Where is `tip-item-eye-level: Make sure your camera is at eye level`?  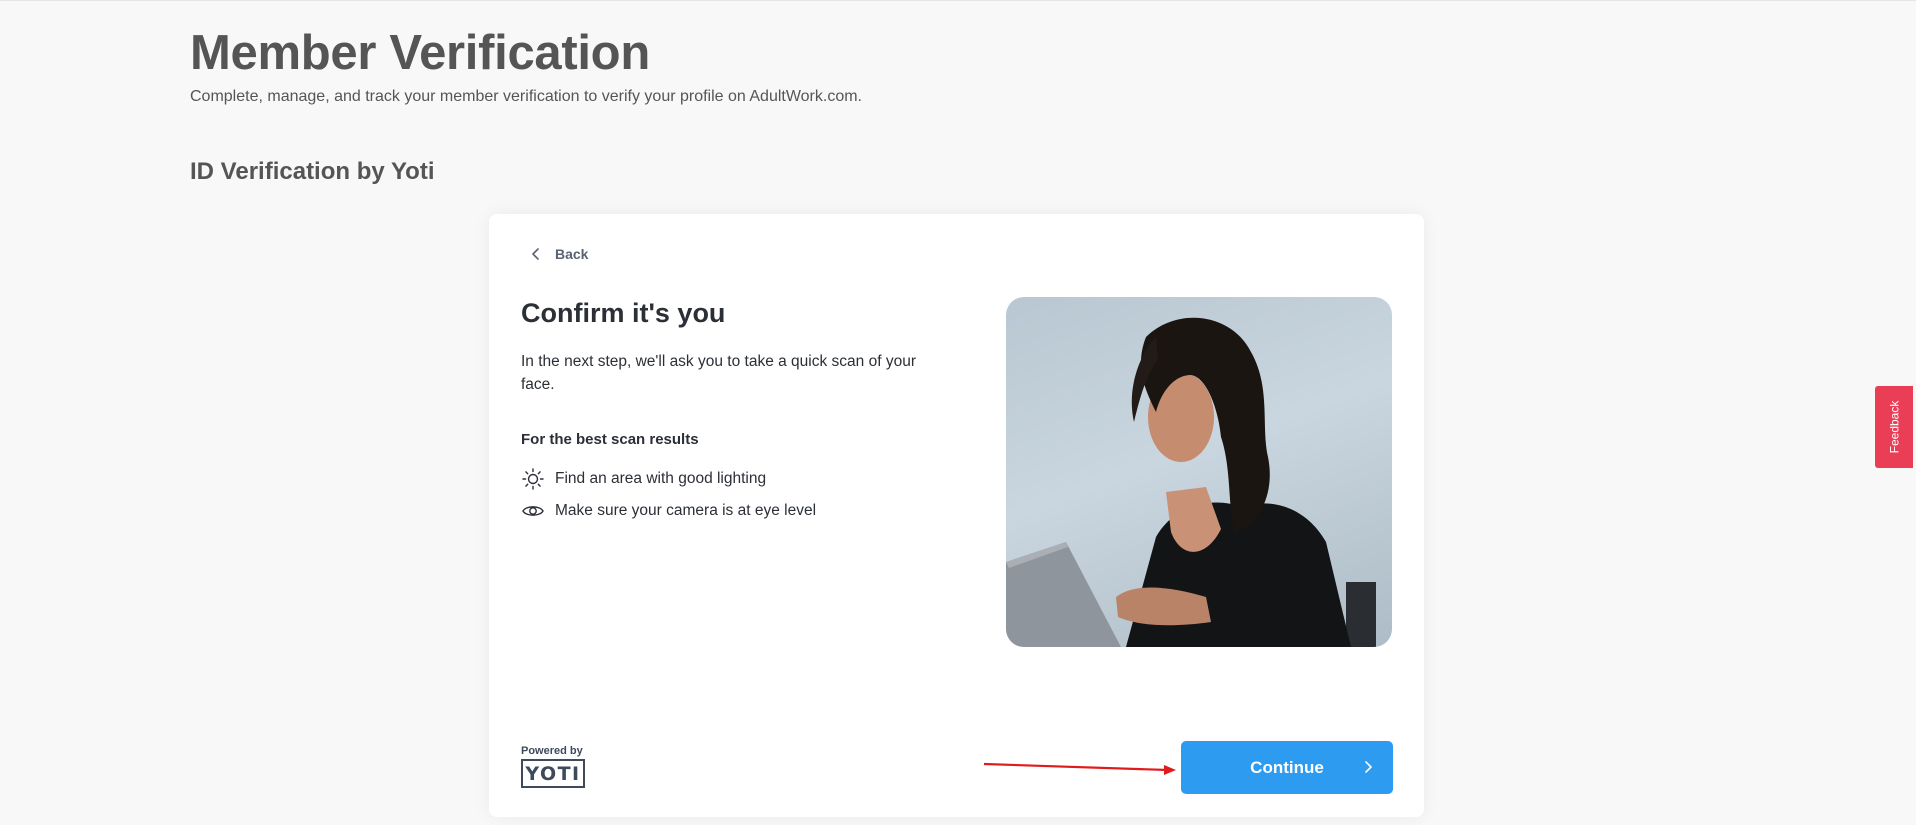 tip-item-eye-level: Make sure your camera is at eye level is located at coordinates (668, 511).